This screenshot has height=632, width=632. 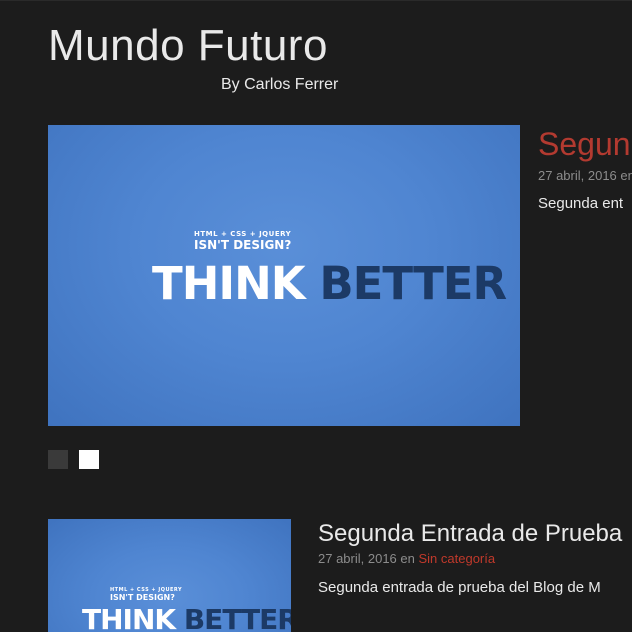 I want to click on post-excerpt: Segunda entrada de prueba del Blog de M, so click(x=459, y=587).